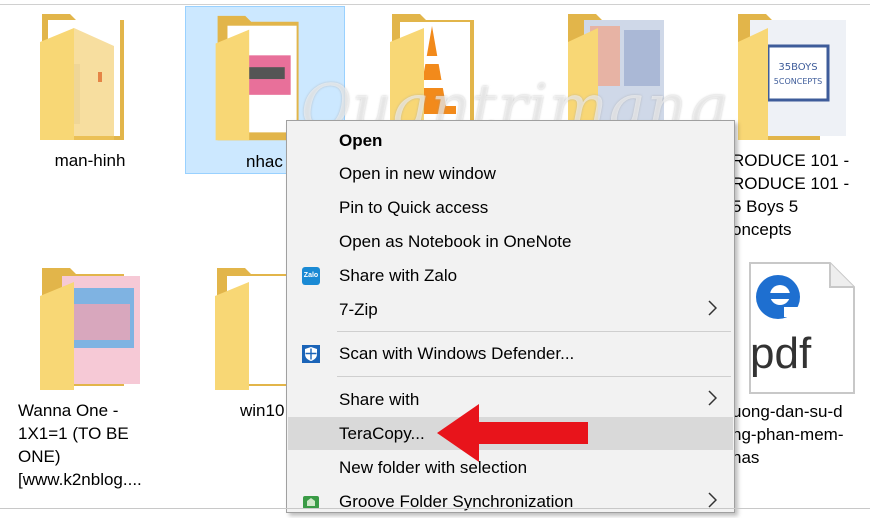  Describe the element at coordinates (510, 275) in the screenshot. I see `menu-item-share-zalo: Zalo Share with Zalo` at that location.